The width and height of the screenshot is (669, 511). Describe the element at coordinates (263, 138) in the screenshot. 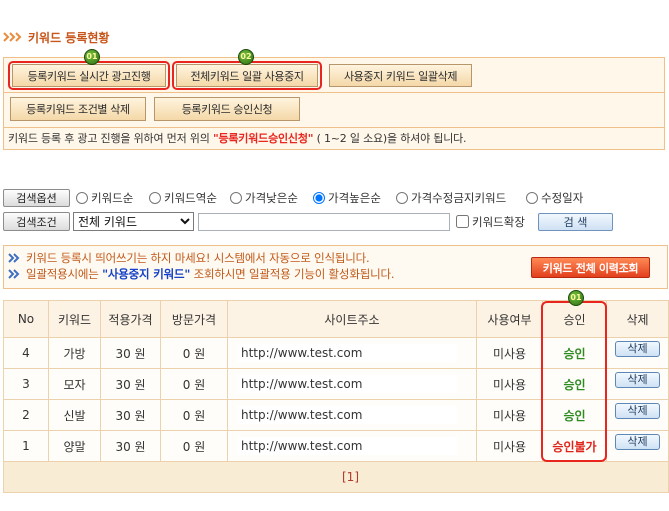

I see `notice-highlight: "등록키워드승인신청"` at that location.